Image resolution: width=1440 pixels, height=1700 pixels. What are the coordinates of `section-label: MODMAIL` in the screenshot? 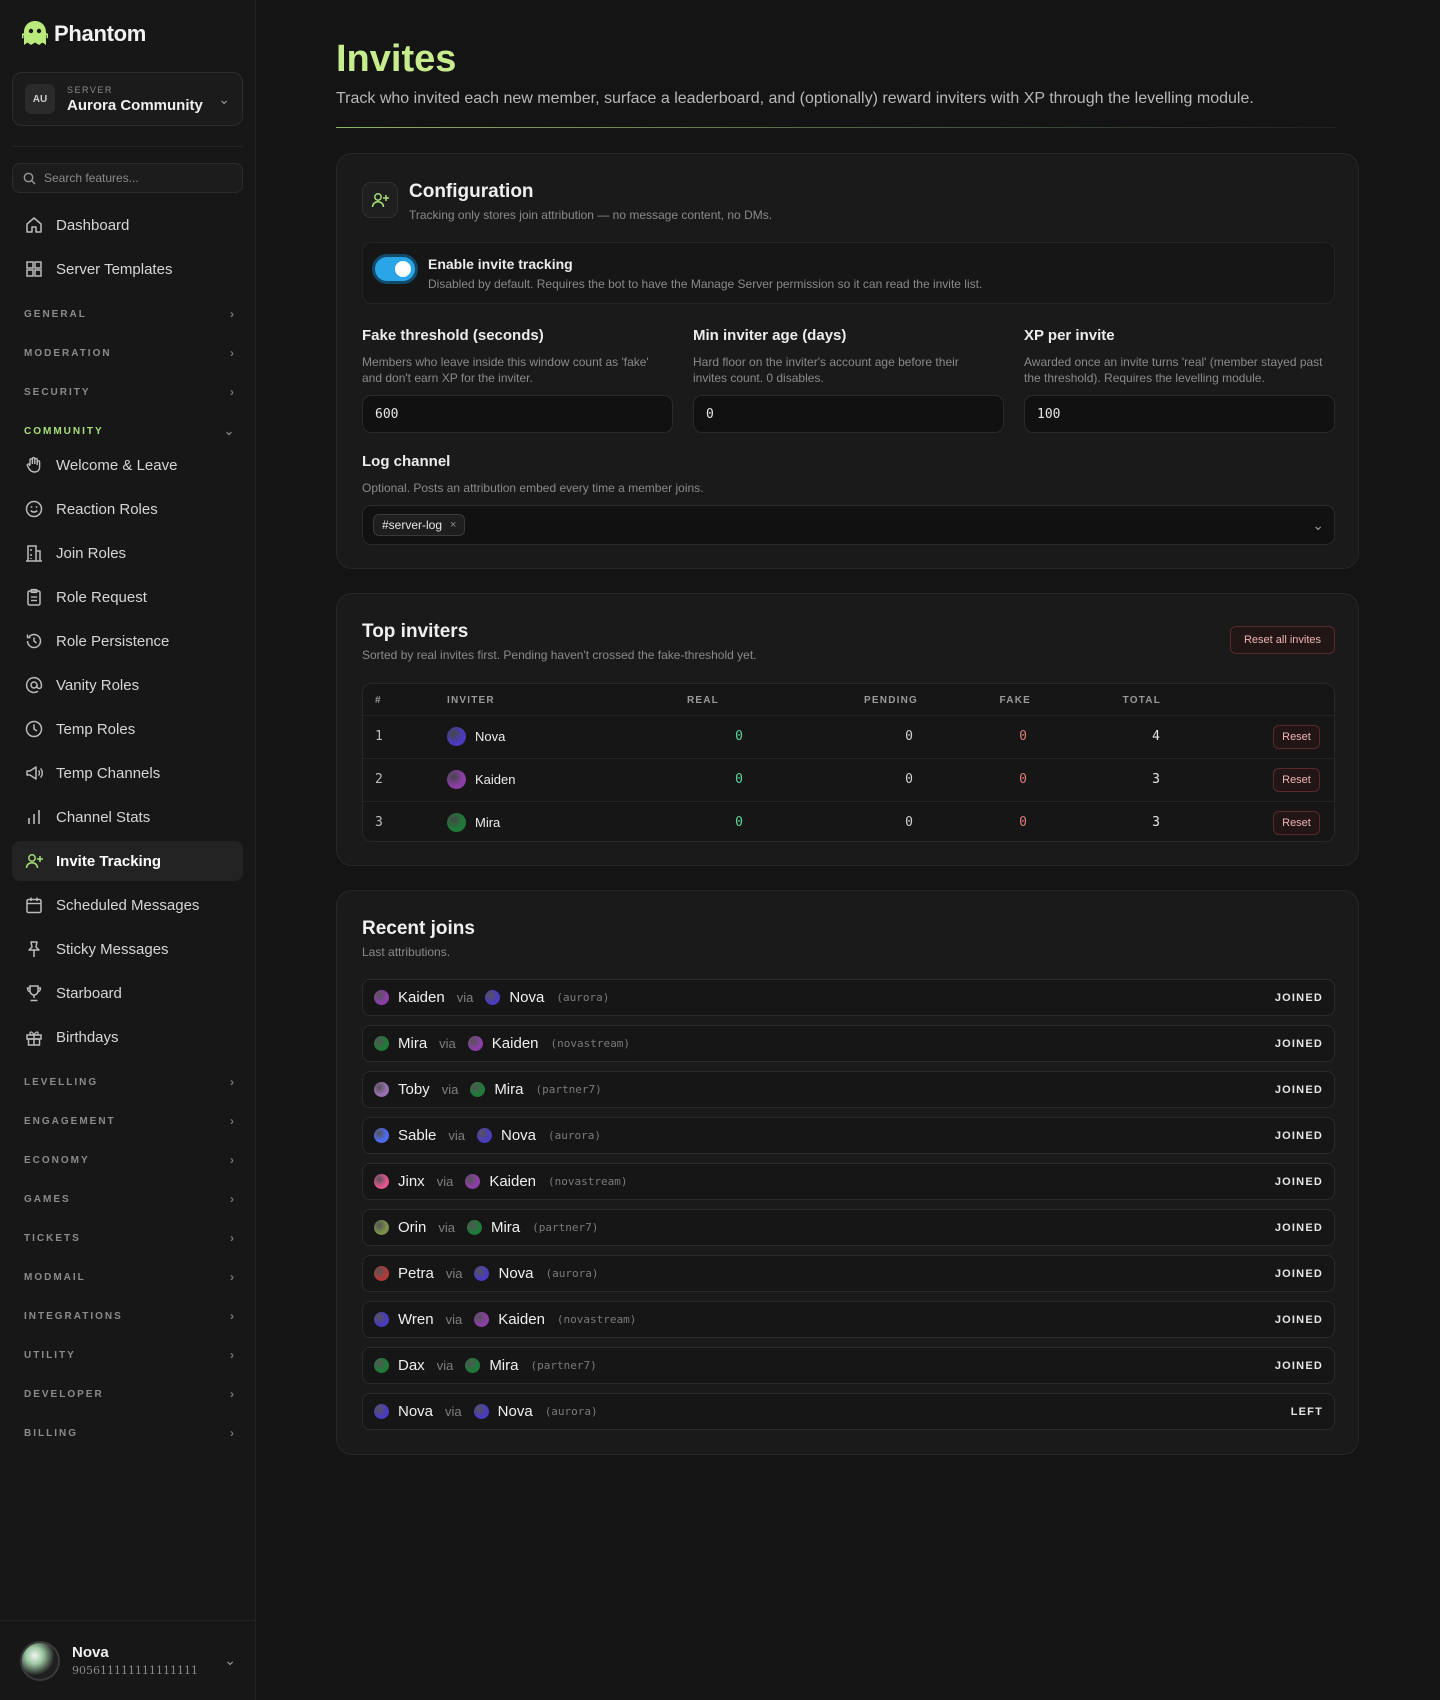 It's located at (55, 1277).